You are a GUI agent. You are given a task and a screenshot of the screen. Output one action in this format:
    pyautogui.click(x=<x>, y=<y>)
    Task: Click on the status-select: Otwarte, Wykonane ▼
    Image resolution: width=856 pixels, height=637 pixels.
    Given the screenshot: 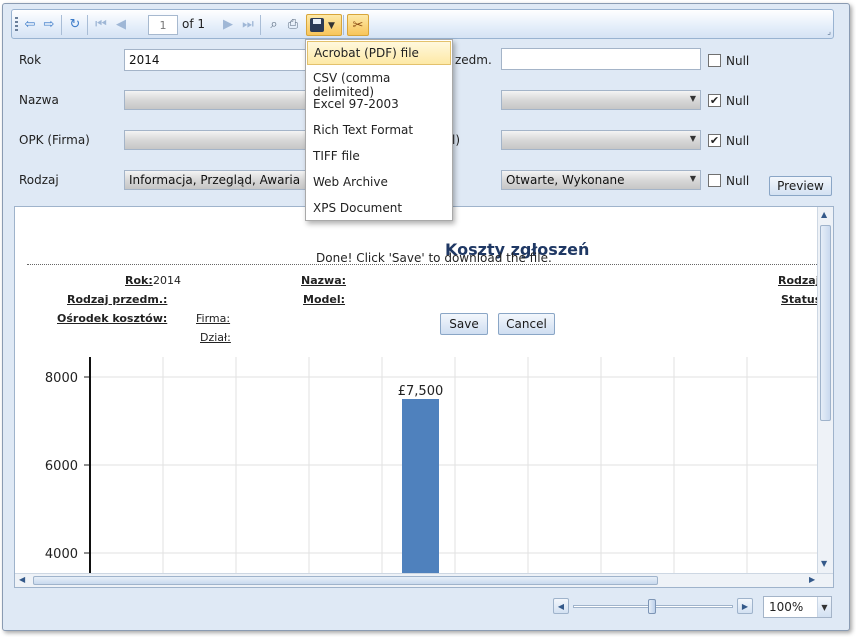 What is the action you would take?
    pyautogui.click(x=601, y=180)
    